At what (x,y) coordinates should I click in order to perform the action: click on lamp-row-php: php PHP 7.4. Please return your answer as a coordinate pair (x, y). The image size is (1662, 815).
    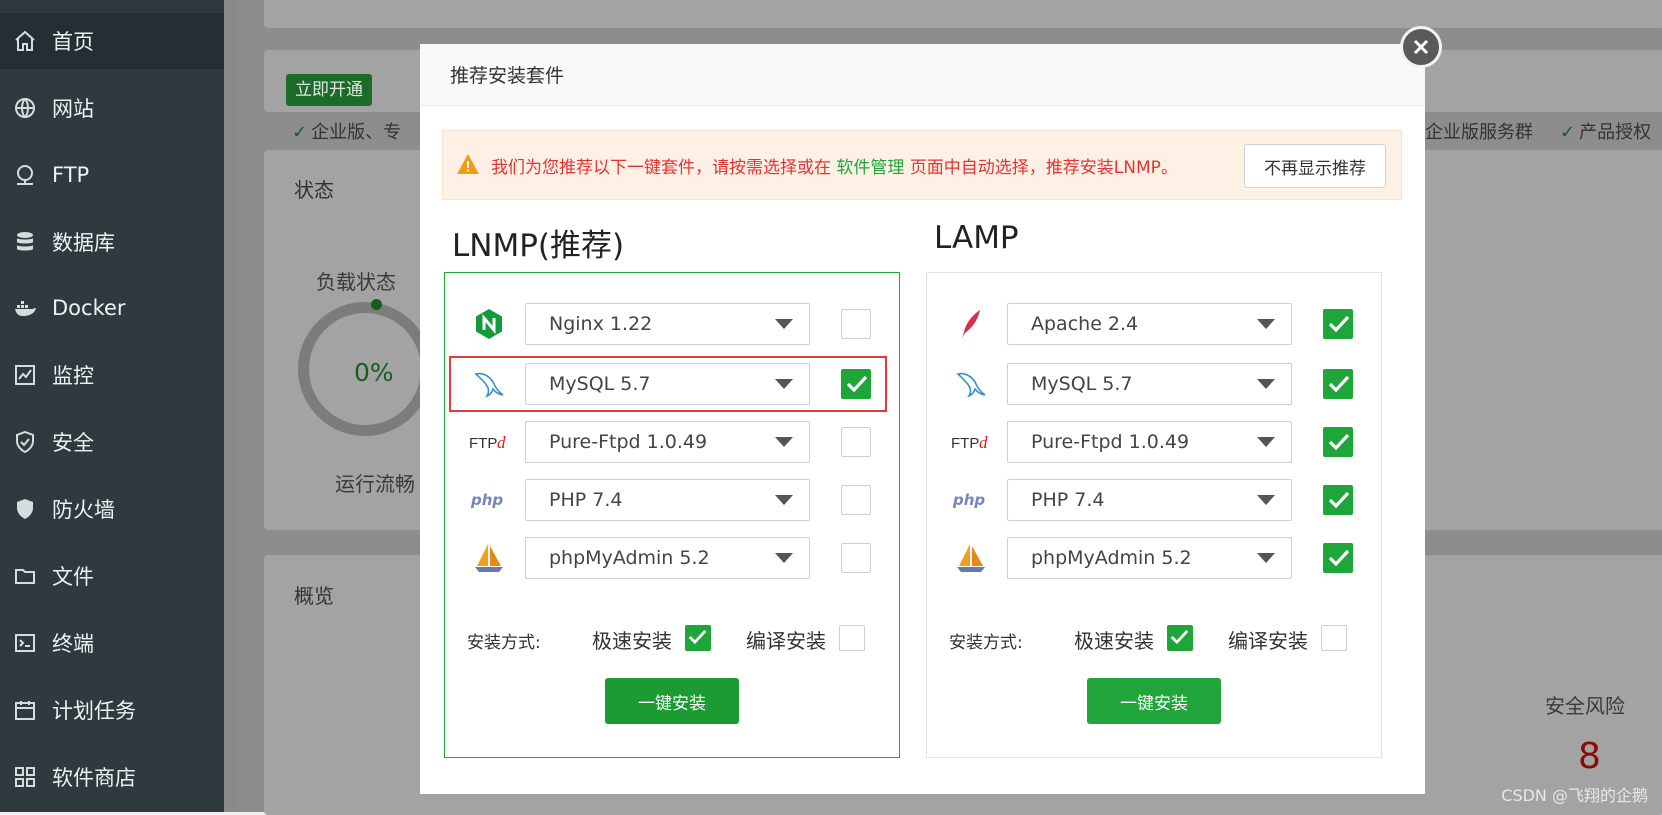
    Looking at the image, I should click on (1154, 500).